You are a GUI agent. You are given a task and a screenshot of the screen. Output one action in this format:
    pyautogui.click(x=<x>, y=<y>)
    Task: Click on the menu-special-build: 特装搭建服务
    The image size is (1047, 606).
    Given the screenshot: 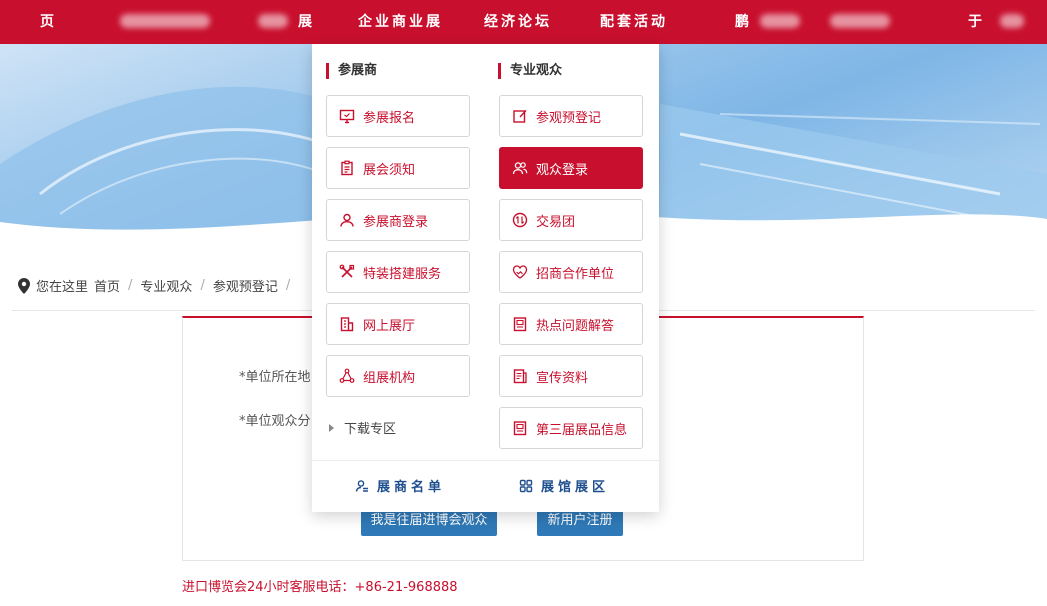 What is the action you would take?
    pyautogui.click(x=398, y=272)
    